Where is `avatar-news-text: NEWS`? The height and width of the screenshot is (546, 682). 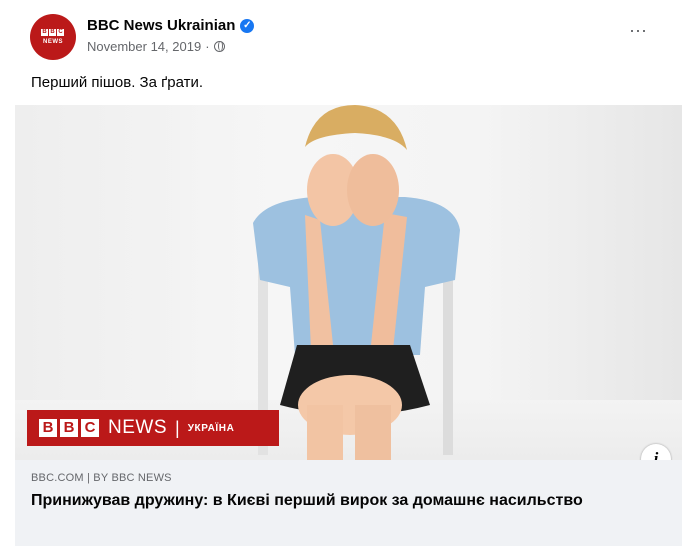 avatar-news-text: NEWS is located at coordinates (53, 42).